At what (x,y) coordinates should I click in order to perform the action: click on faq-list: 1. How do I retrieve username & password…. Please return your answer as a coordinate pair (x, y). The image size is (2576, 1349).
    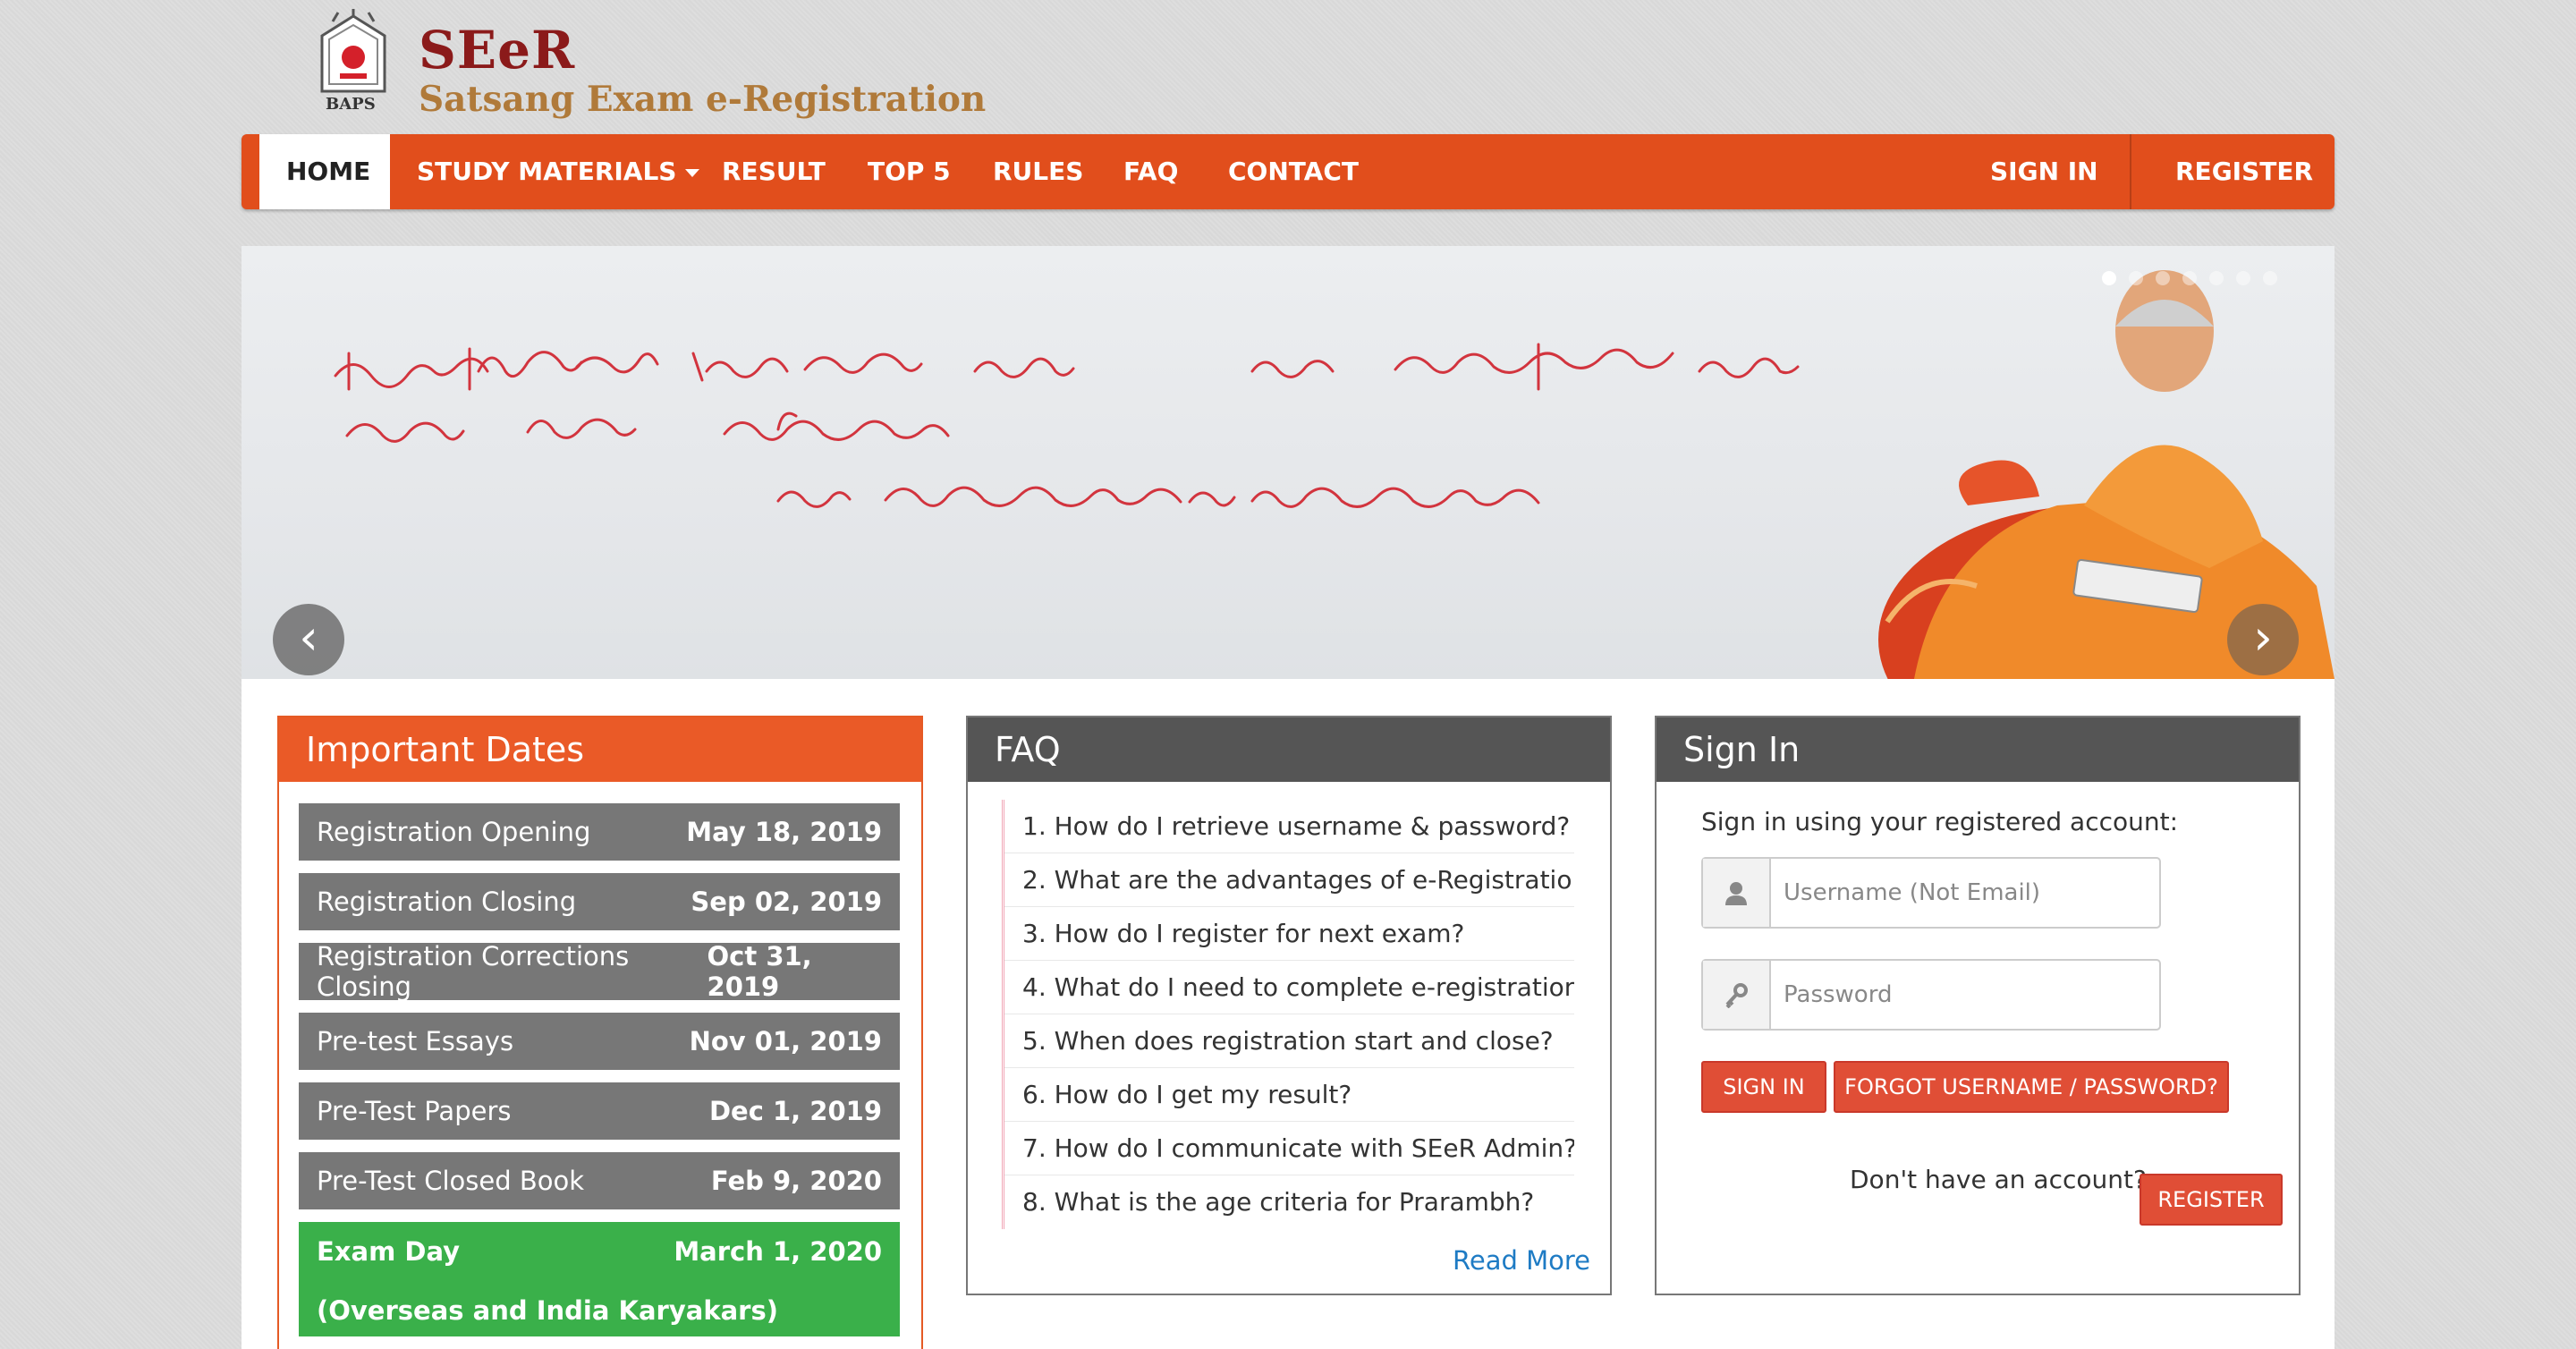
    Looking at the image, I should click on (1288, 1014).